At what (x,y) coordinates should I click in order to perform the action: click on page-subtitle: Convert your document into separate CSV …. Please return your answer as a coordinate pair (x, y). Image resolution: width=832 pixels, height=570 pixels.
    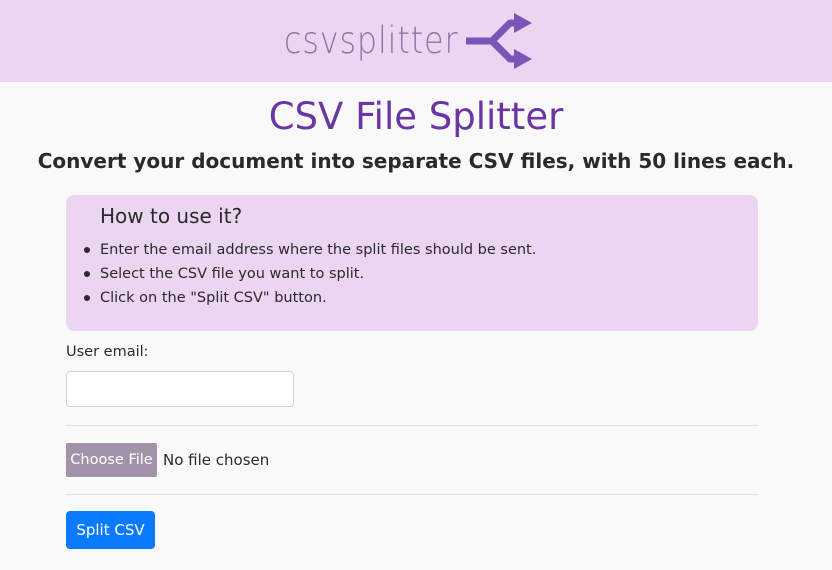
    Looking at the image, I should click on (416, 161).